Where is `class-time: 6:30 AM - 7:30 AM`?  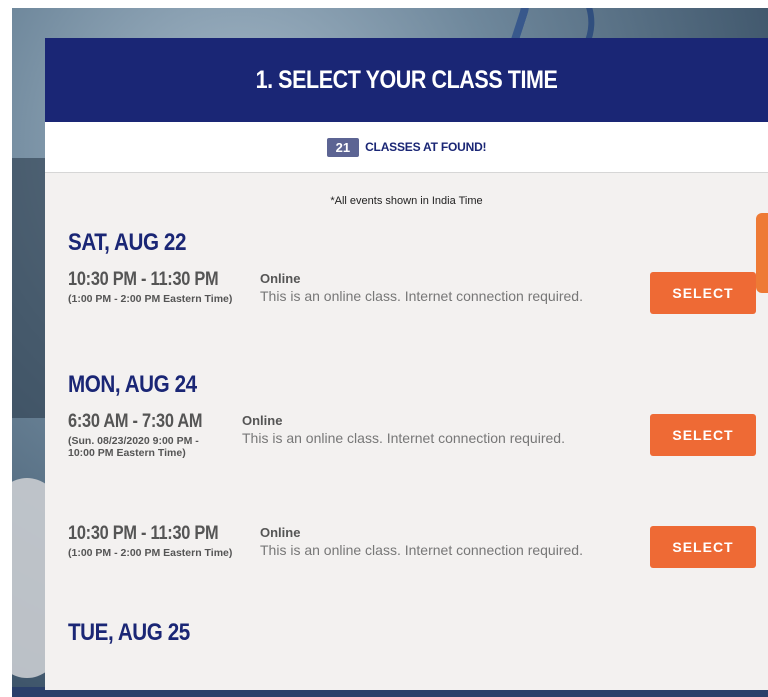 class-time: 6:30 AM - 7:30 AM is located at coordinates (135, 421).